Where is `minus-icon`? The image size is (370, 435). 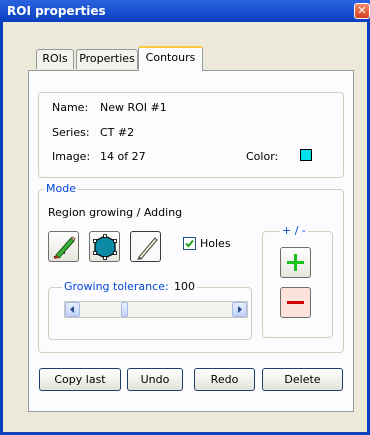 minus-icon is located at coordinates (295, 302).